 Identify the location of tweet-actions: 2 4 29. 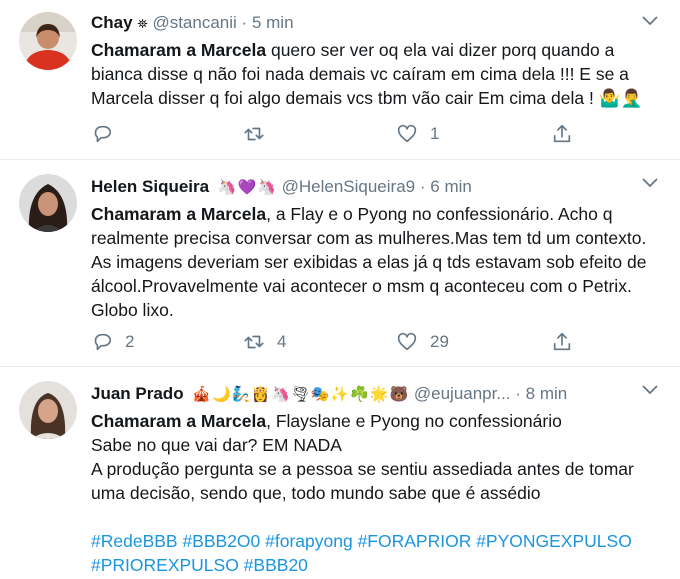
(351, 342).